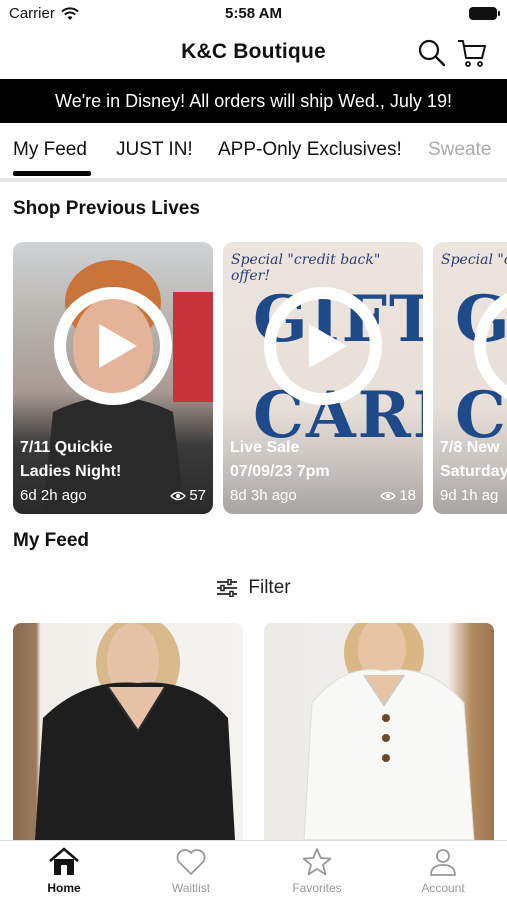  I want to click on feed-section-title: My Feed, so click(51, 540).